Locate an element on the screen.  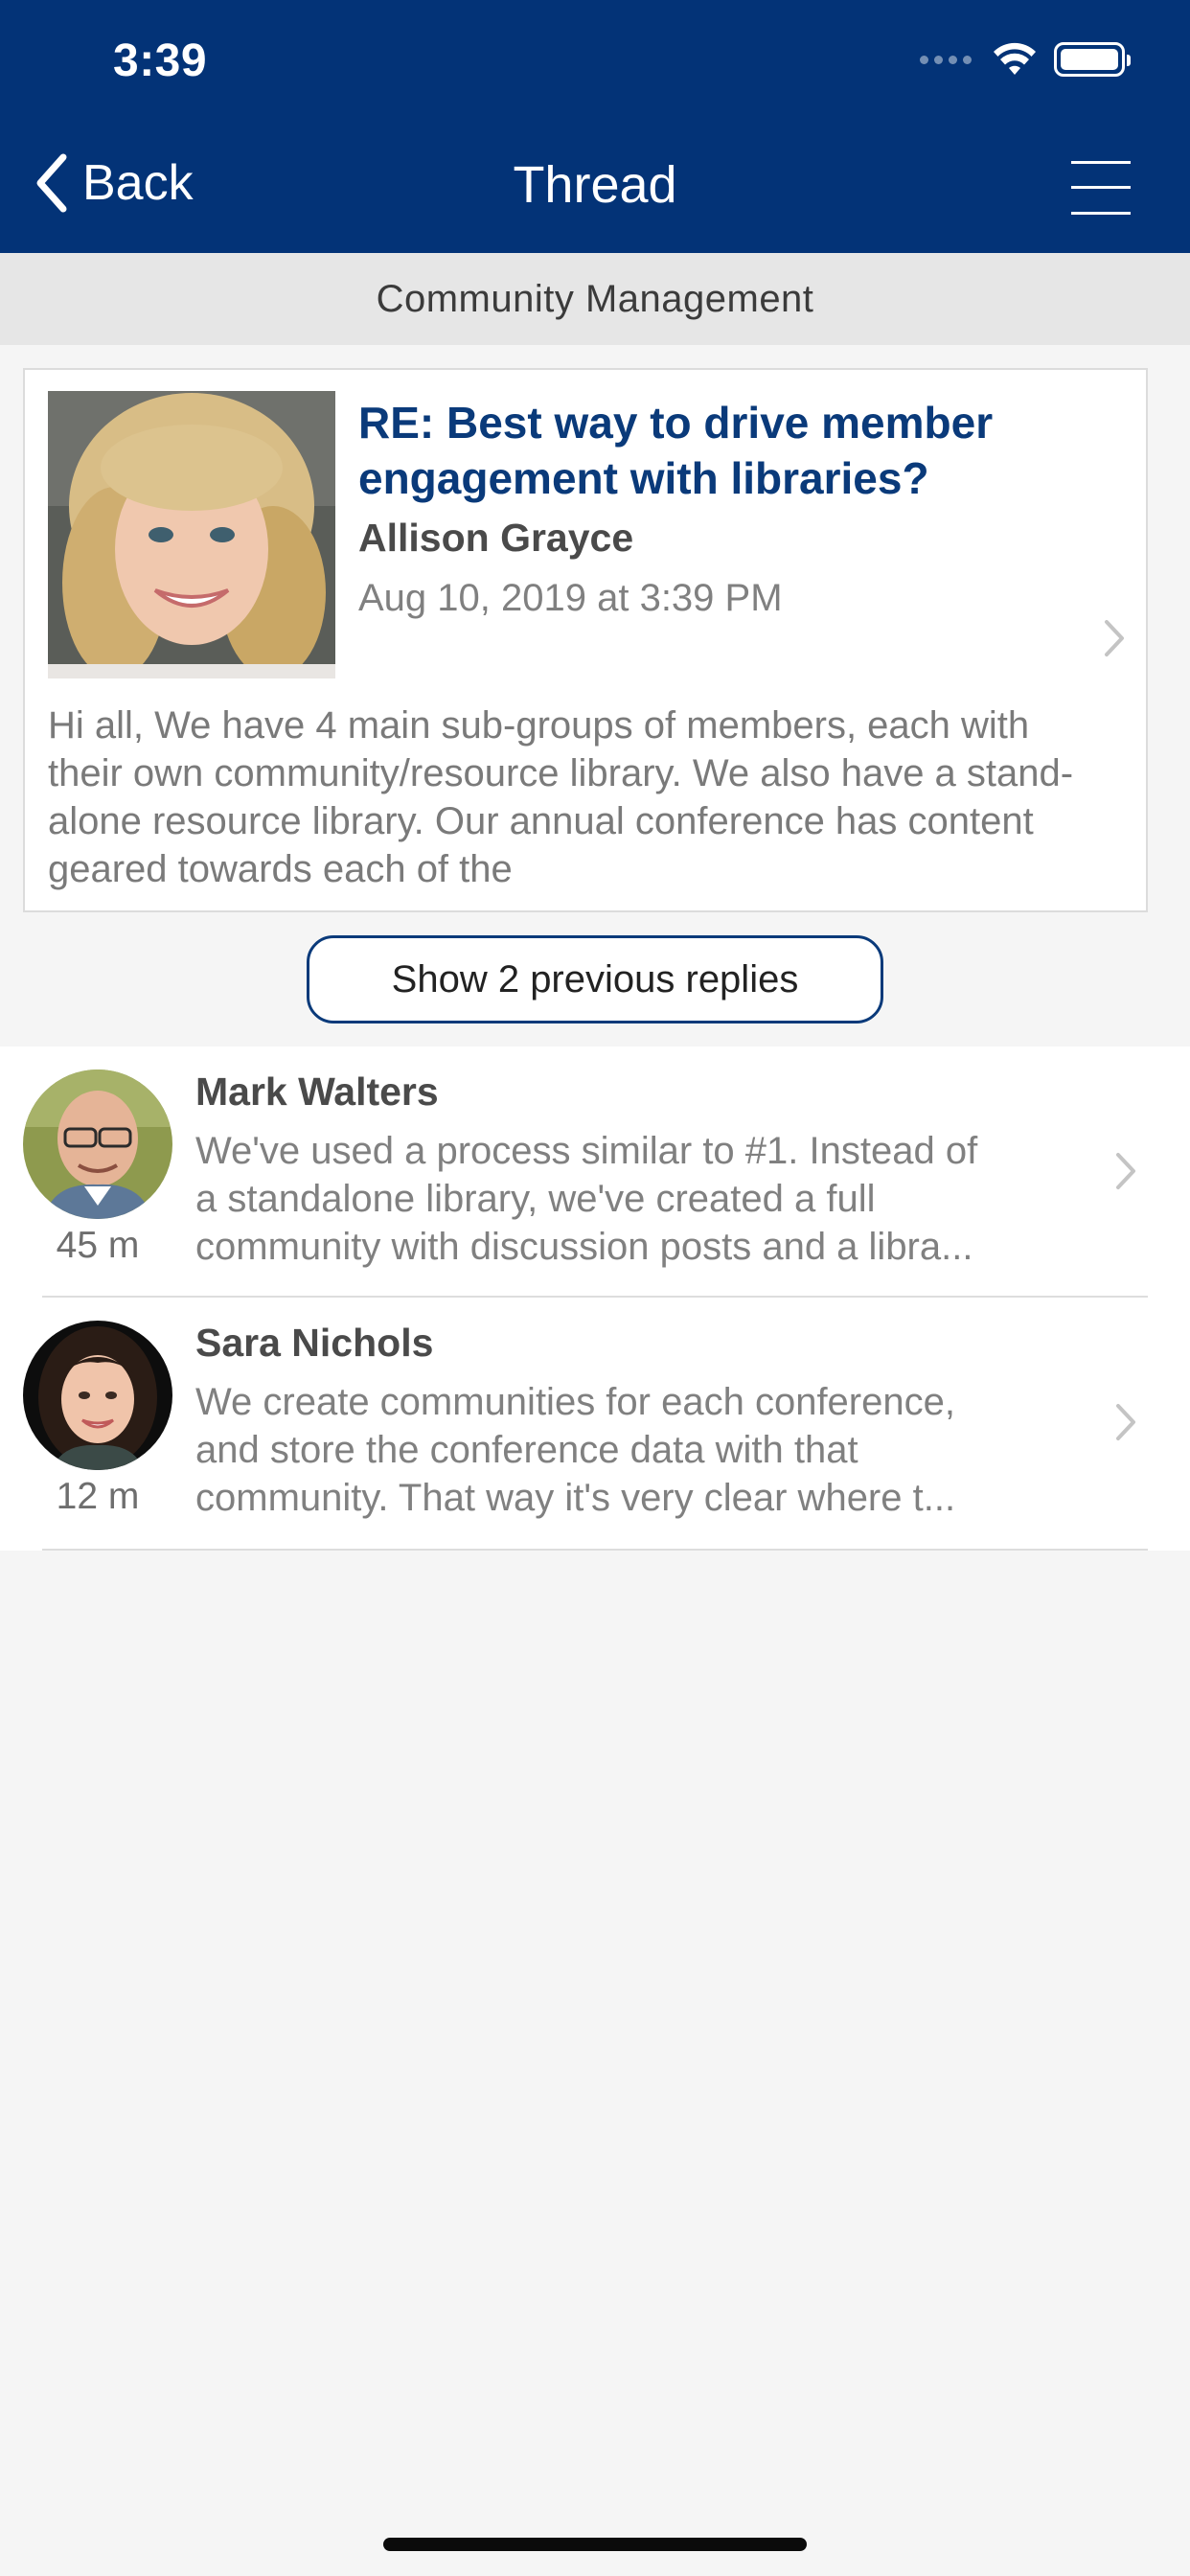
post-date: Aug 10, 2019 at 3:39 PM is located at coordinates (571, 598).